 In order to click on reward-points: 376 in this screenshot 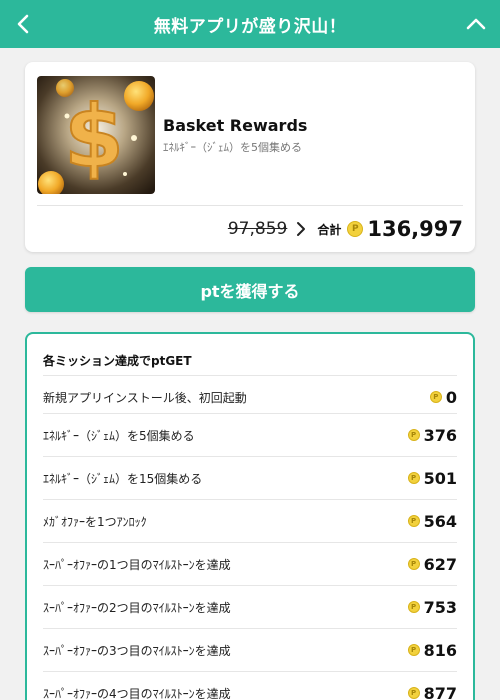, I will do `click(440, 435)`.